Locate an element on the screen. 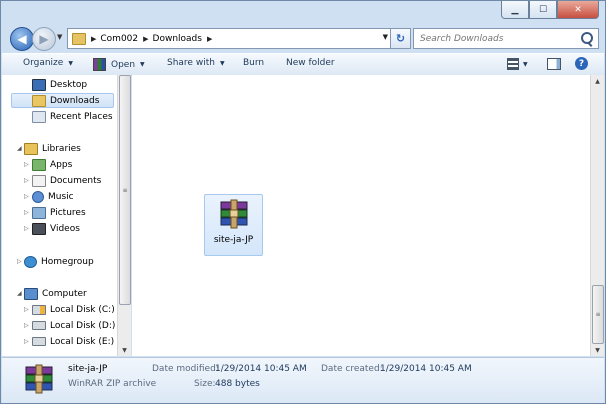 The width and height of the screenshot is (606, 404). nav-item-label: Homegroup is located at coordinates (67, 261).